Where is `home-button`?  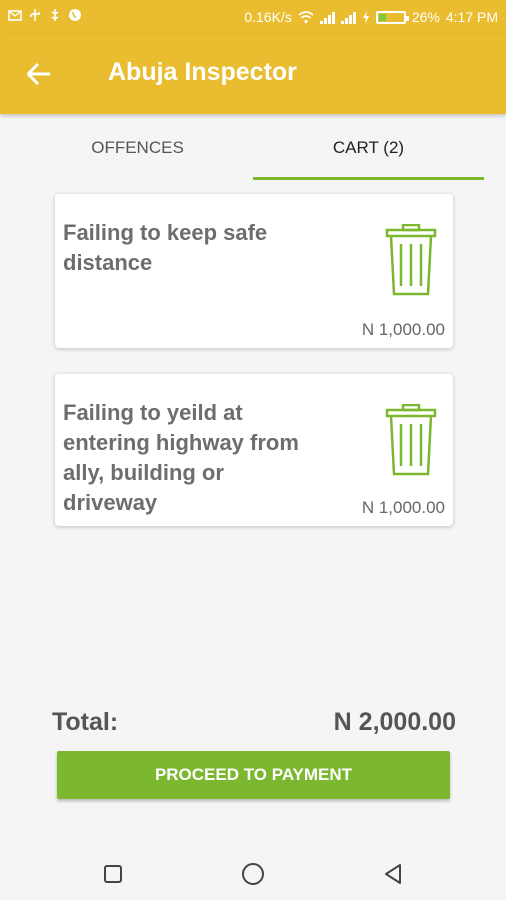 home-button is located at coordinates (253, 874).